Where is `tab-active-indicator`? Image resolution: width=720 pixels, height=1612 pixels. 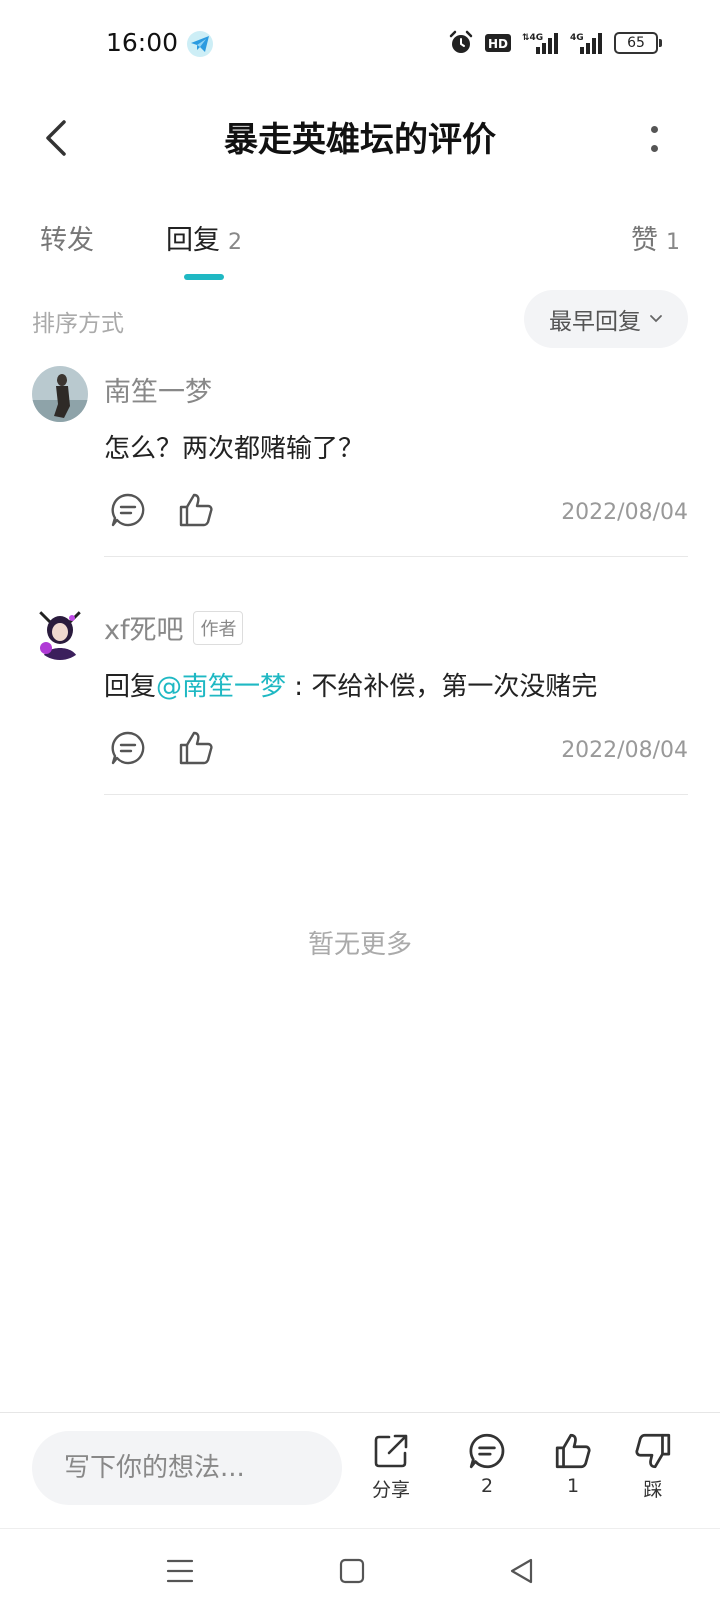 tab-active-indicator is located at coordinates (204, 277).